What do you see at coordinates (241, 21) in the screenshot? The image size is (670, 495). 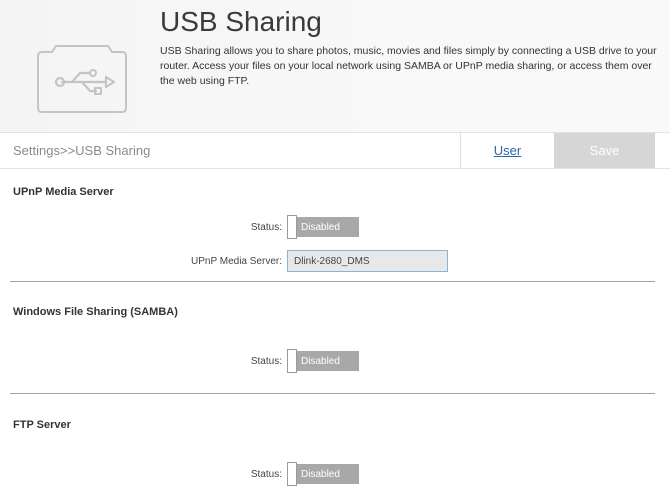 I see `page-title: USB Sharing` at bounding box center [241, 21].